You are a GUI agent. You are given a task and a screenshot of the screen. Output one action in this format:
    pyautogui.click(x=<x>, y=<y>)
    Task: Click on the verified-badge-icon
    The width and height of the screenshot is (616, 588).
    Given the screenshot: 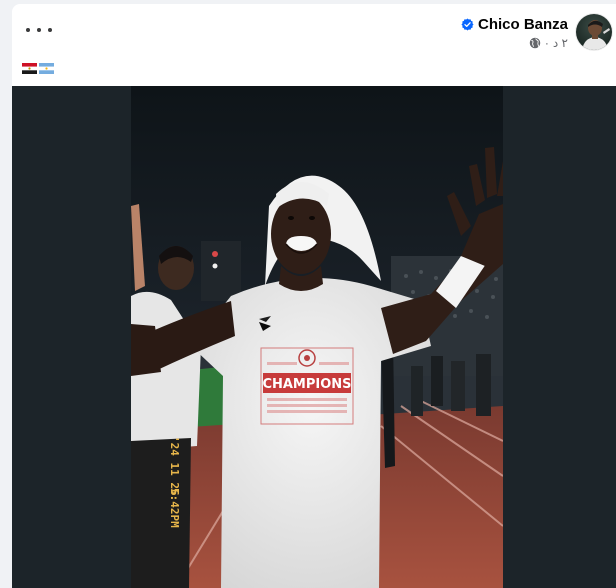 What is the action you would take?
    pyautogui.click(x=467, y=24)
    